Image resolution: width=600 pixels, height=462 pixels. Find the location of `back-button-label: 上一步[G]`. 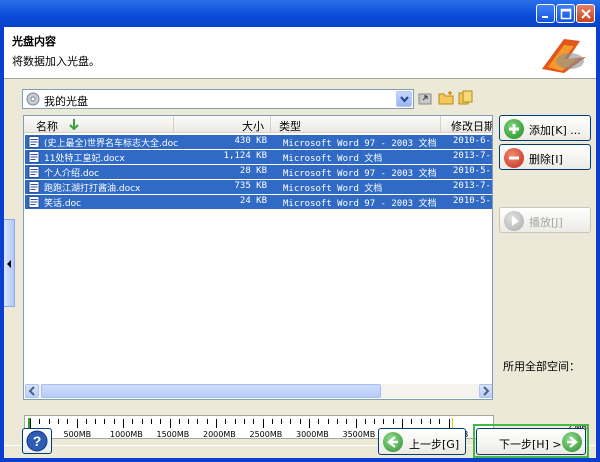

back-button-label: 上一步[G] is located at coordinates (434, 444).